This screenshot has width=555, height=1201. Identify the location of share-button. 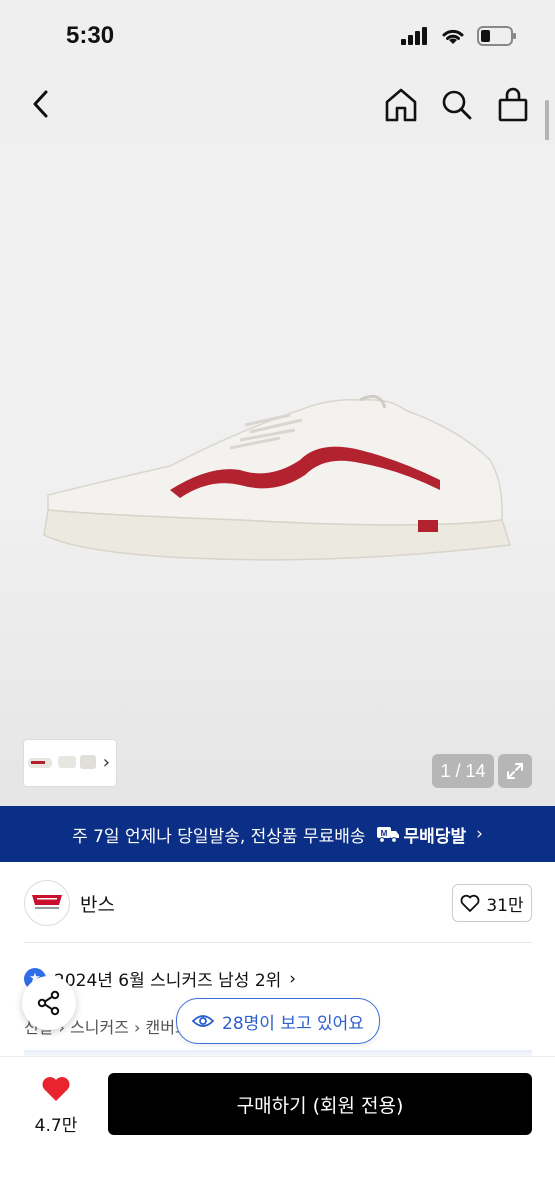
(49, 1003).